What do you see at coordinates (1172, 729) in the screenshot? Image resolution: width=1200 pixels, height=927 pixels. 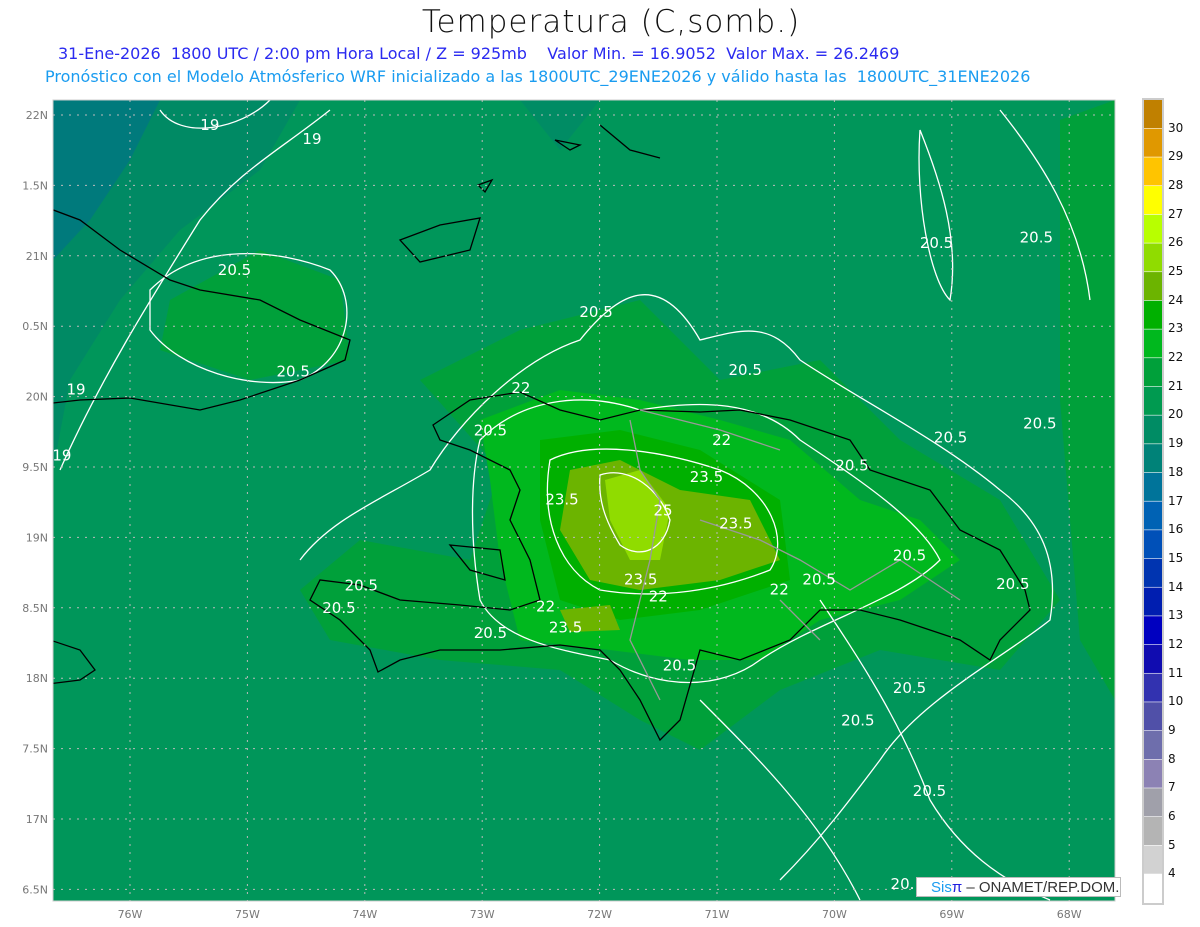 I see `colorbar-label: 9` at bounding box center [1172, 729].